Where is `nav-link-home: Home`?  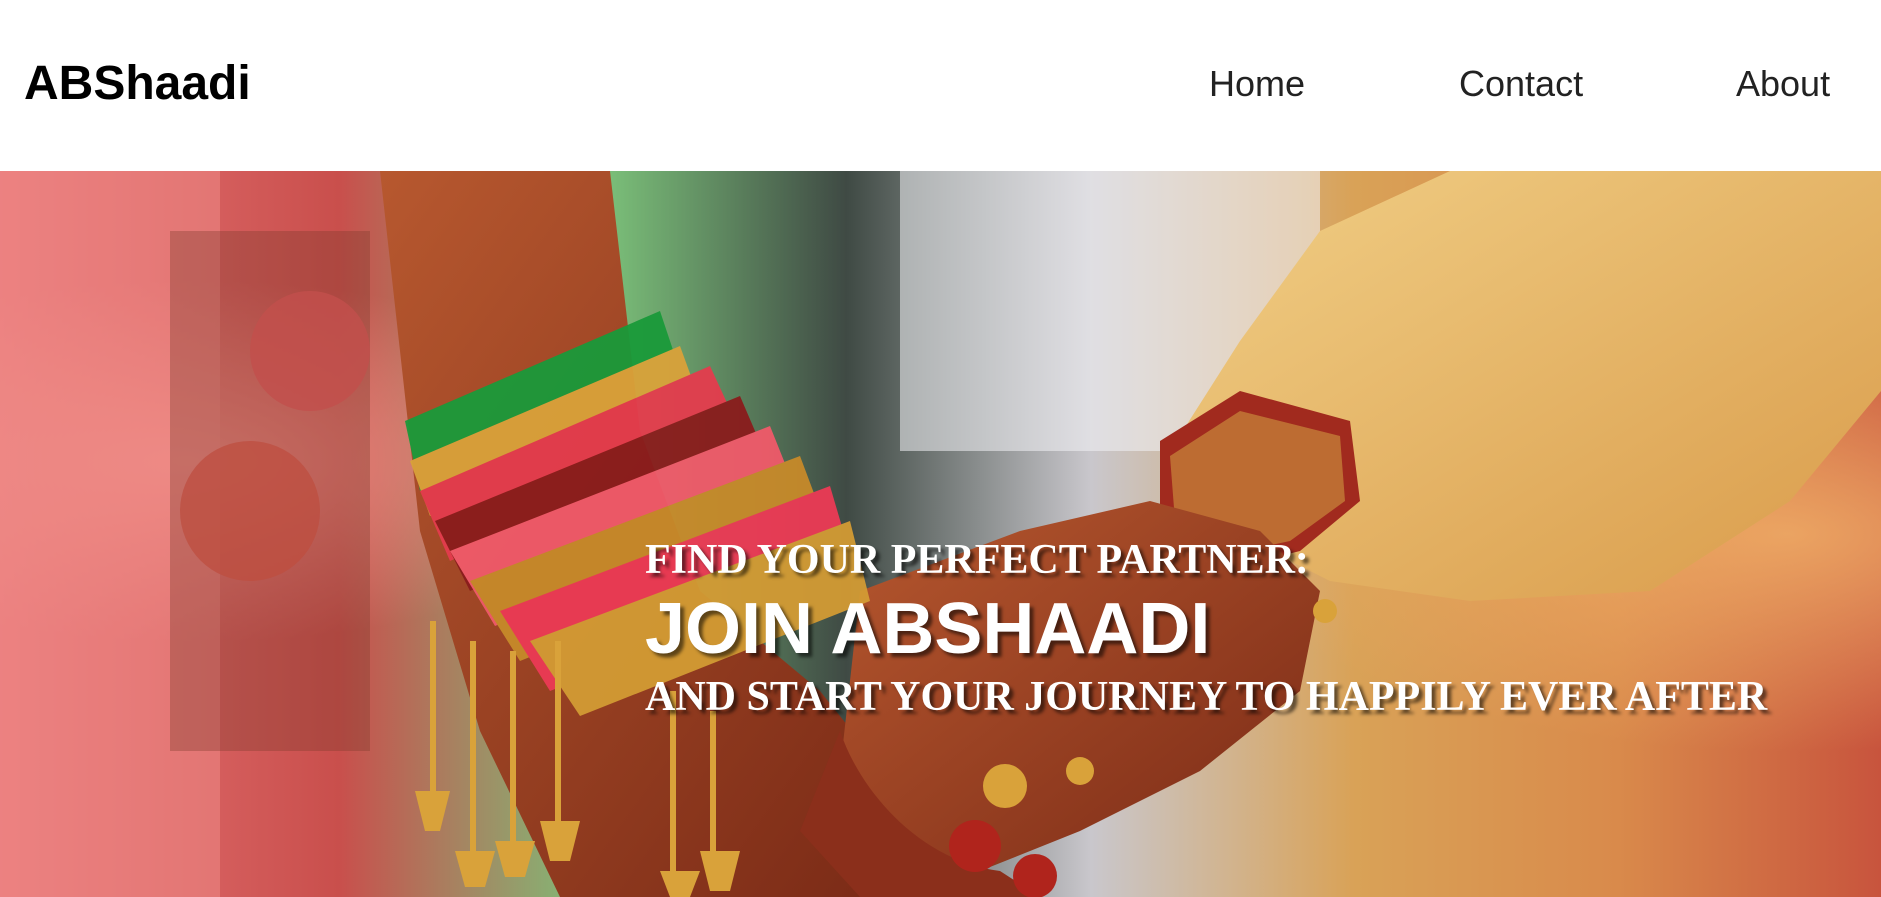 nav-link-home: Home is located at coordinates (1257, 84).